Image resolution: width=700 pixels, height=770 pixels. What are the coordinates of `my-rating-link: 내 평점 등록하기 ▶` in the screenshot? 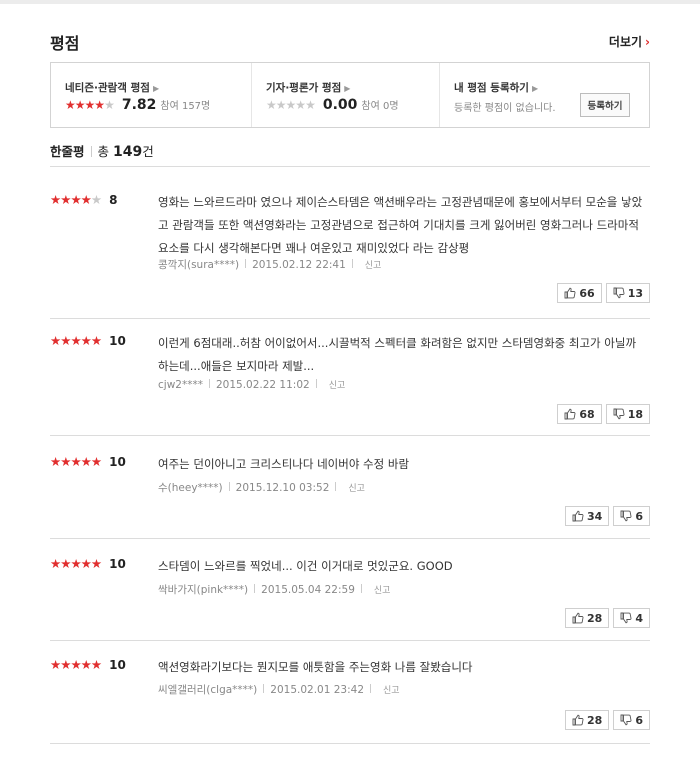 It's located at (496, 87).